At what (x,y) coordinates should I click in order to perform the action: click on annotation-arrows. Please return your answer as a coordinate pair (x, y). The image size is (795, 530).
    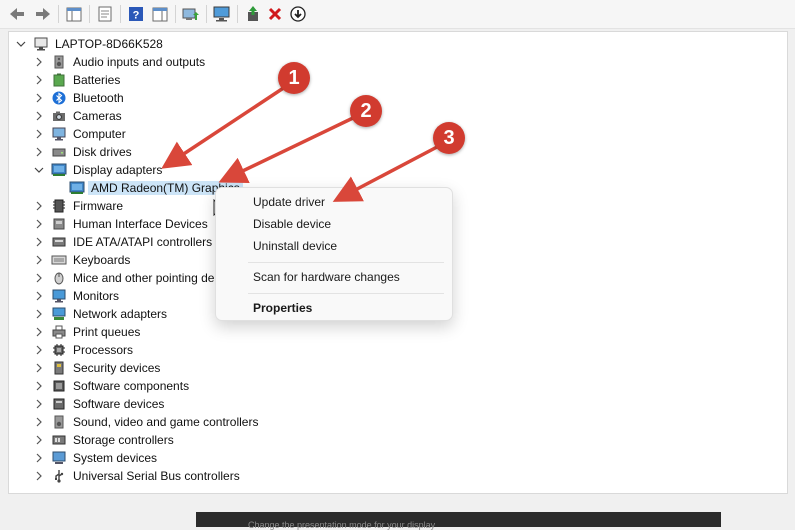
    Looking at the image, I should click on (299, 142).